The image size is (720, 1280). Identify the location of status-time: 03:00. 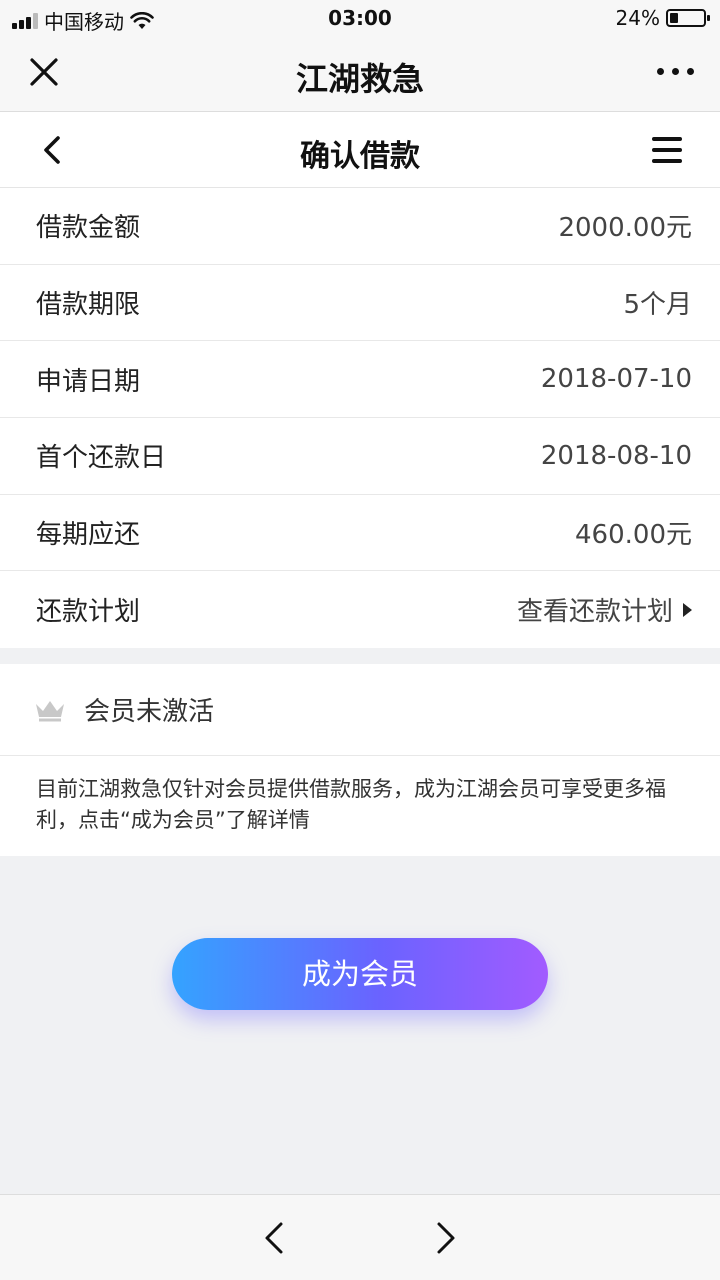
(360, 18).